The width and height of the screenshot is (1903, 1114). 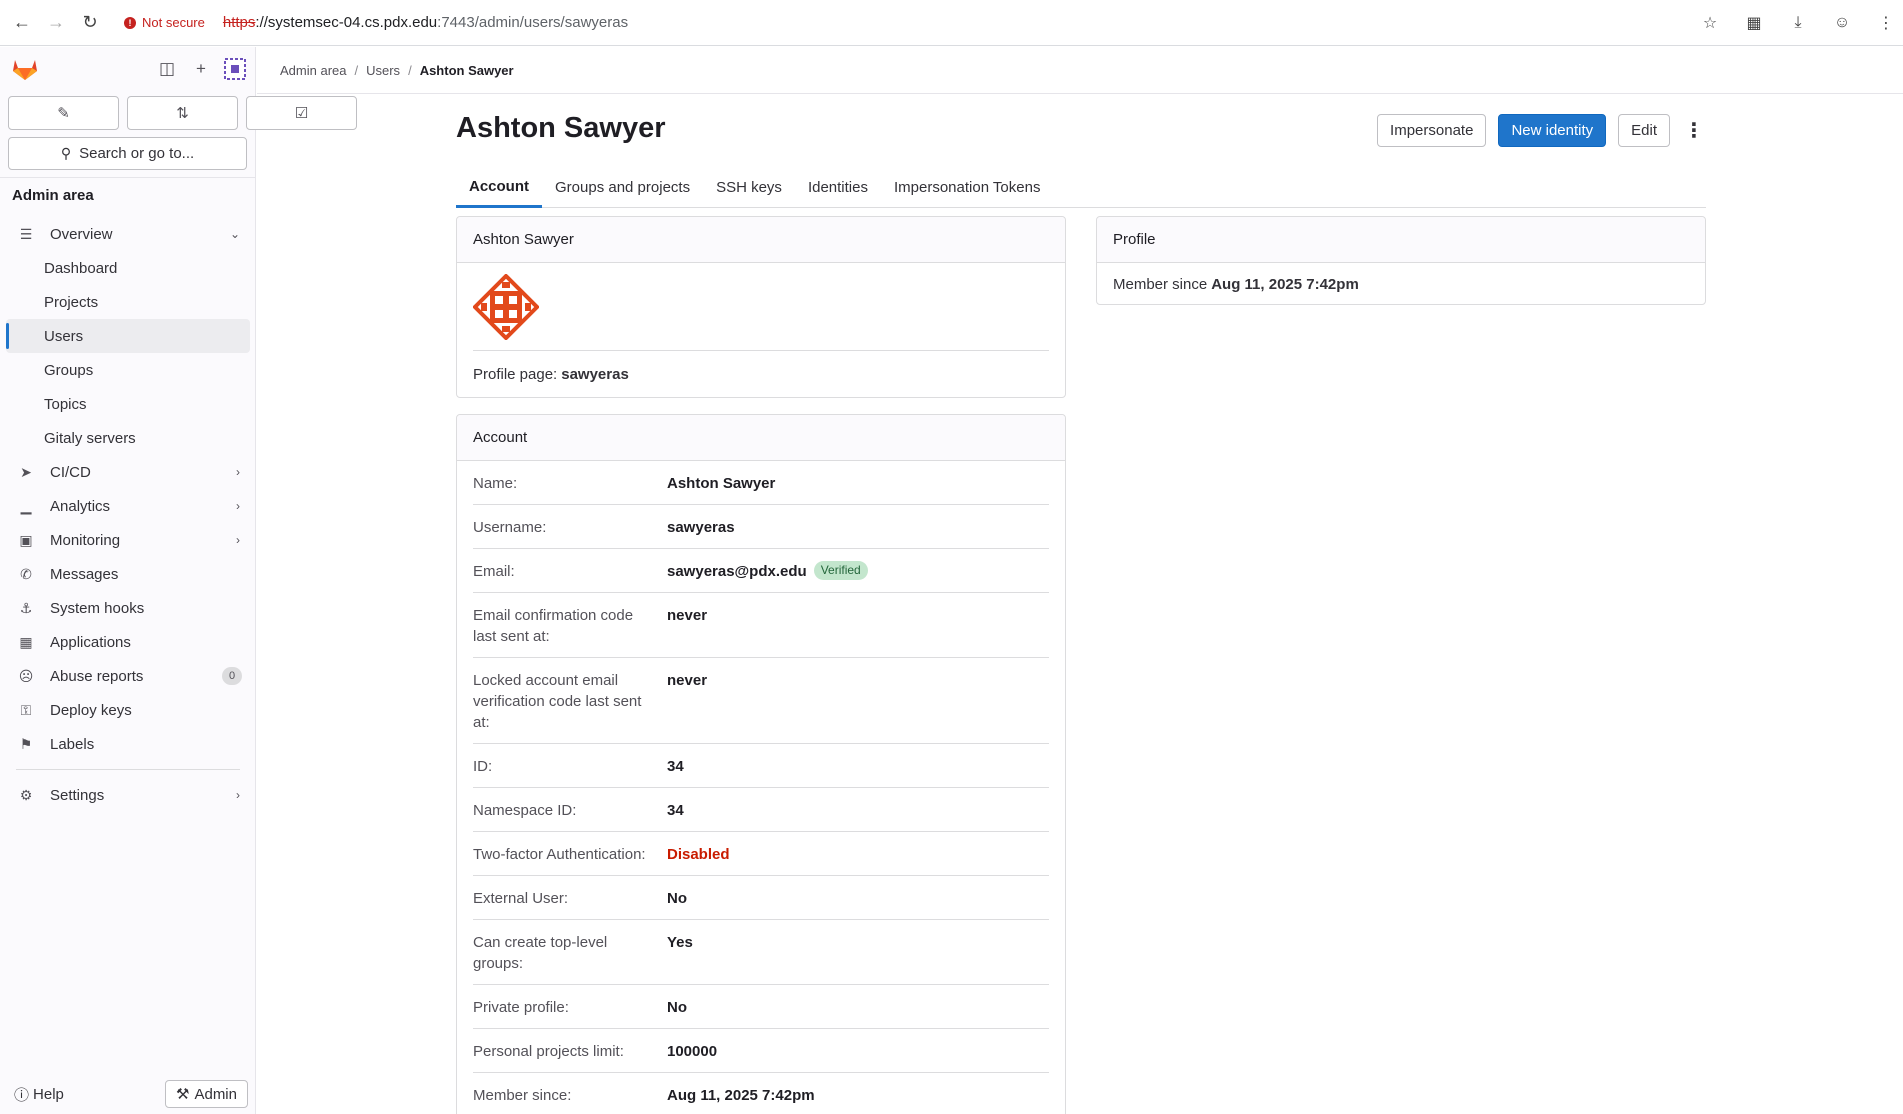 What do you see at coordinates (81, 268) in the screenshot?
I see `sidebar-item-label: Dashboard` at bounding box center [81, 268].